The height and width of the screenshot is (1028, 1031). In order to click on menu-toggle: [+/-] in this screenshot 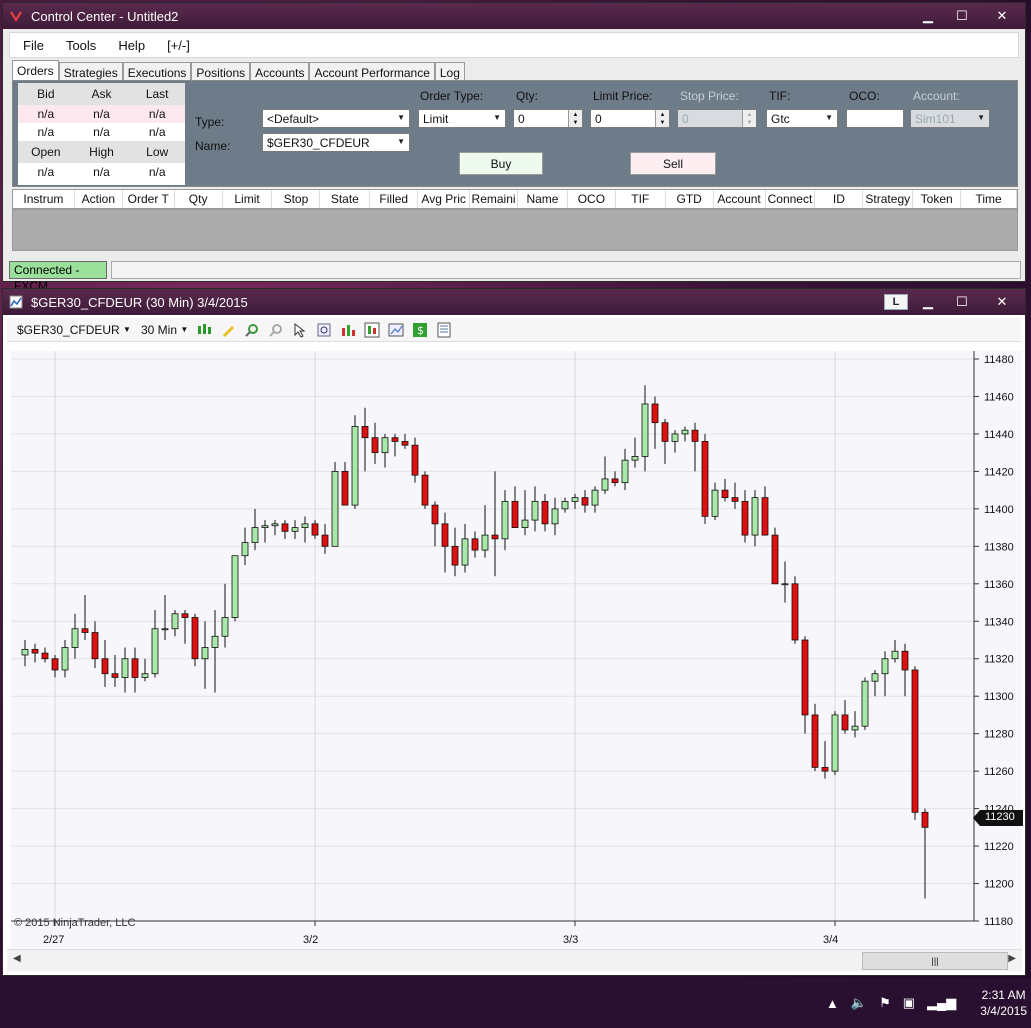, I will do `click(176, 45)`.